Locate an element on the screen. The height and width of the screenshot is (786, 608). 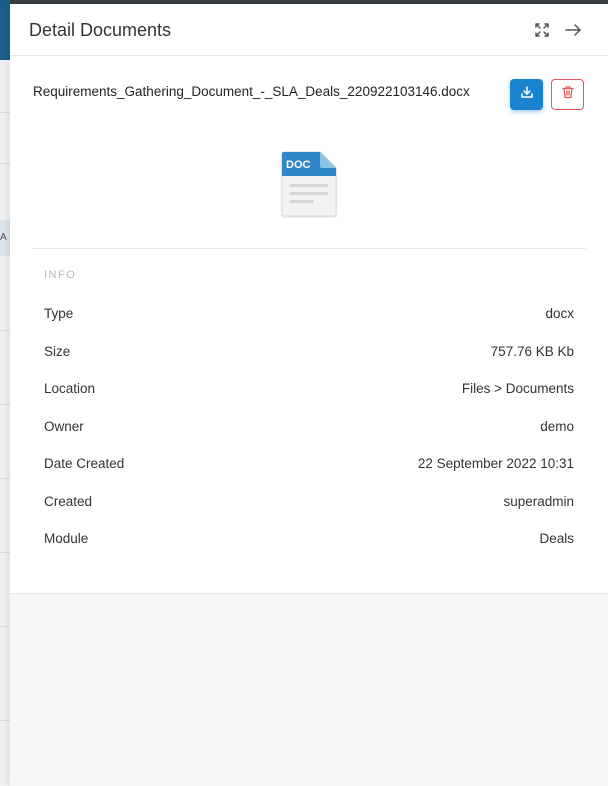
info-section-title: INFO is located at coordinates (60, 275).